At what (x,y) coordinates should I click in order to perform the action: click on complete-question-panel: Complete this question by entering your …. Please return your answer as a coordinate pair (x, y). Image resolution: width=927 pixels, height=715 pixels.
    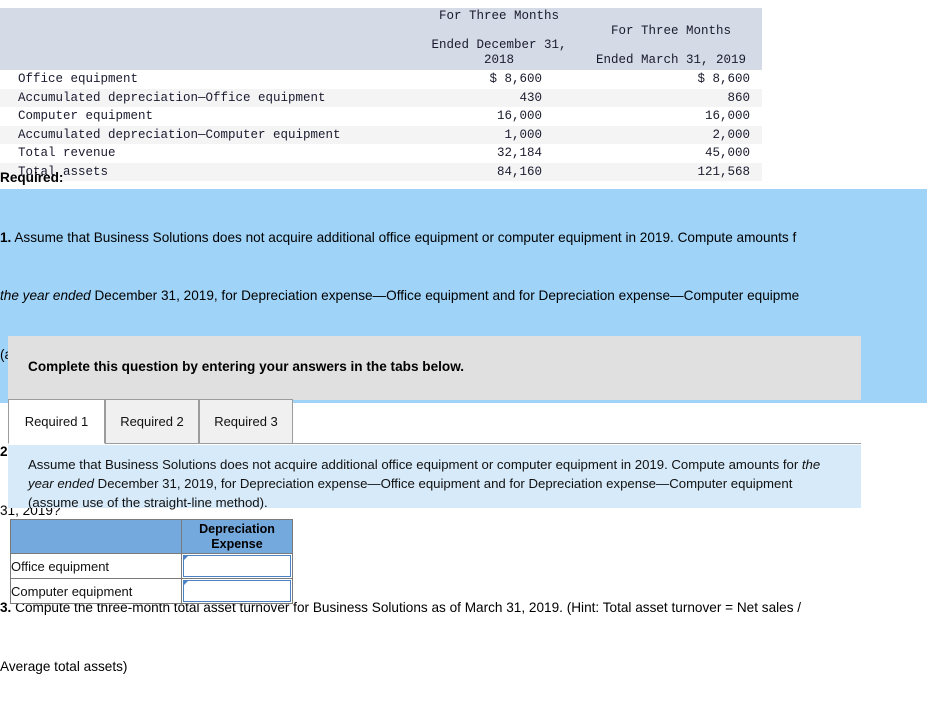
    Looking at the image, I should click on (434, 368).